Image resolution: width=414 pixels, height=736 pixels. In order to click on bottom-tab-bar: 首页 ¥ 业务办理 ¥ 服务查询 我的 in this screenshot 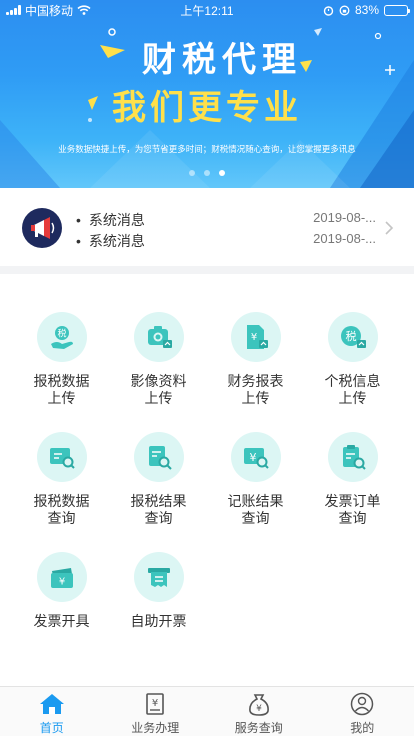, I will do `click(207, 711)`.